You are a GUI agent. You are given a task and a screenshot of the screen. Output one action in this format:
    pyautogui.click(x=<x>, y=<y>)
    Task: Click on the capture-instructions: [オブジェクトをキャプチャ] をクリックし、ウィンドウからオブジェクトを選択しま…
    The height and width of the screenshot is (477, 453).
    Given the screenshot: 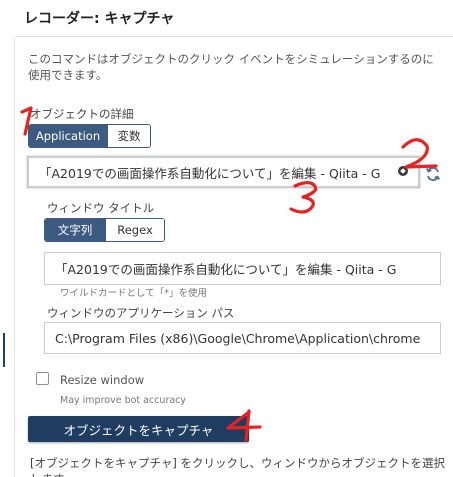 What is the action you would take?
    pyautogui.click(x=238, y=466)
    